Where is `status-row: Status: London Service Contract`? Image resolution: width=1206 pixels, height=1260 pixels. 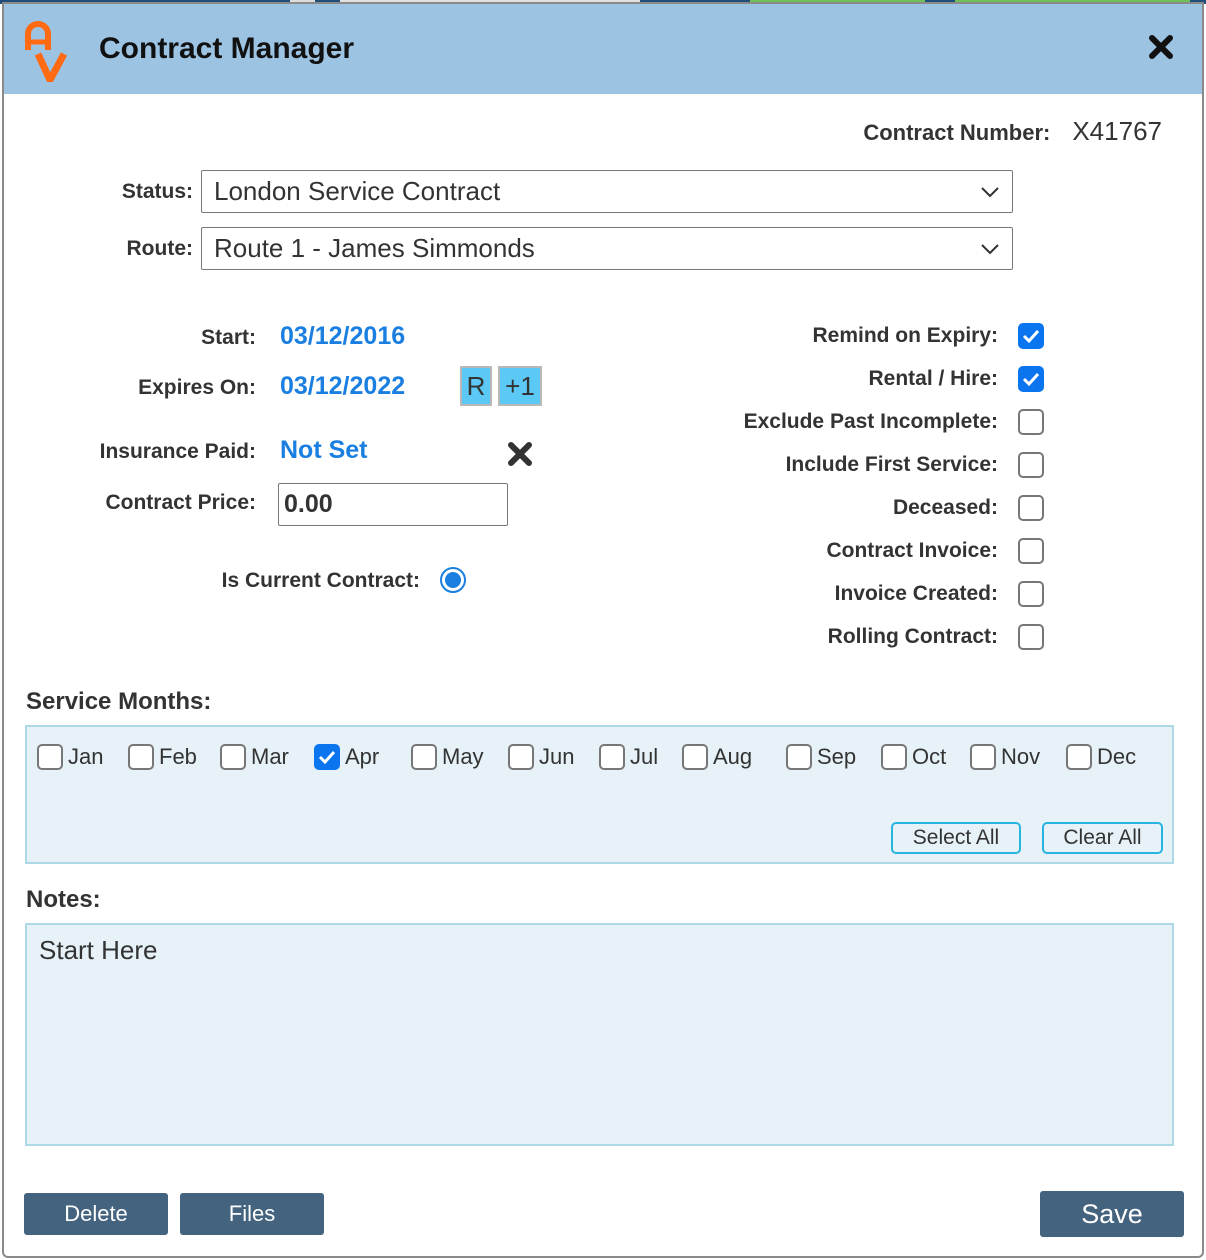 status-row: Status: London Service Contract is located at coordinates (508, 191).